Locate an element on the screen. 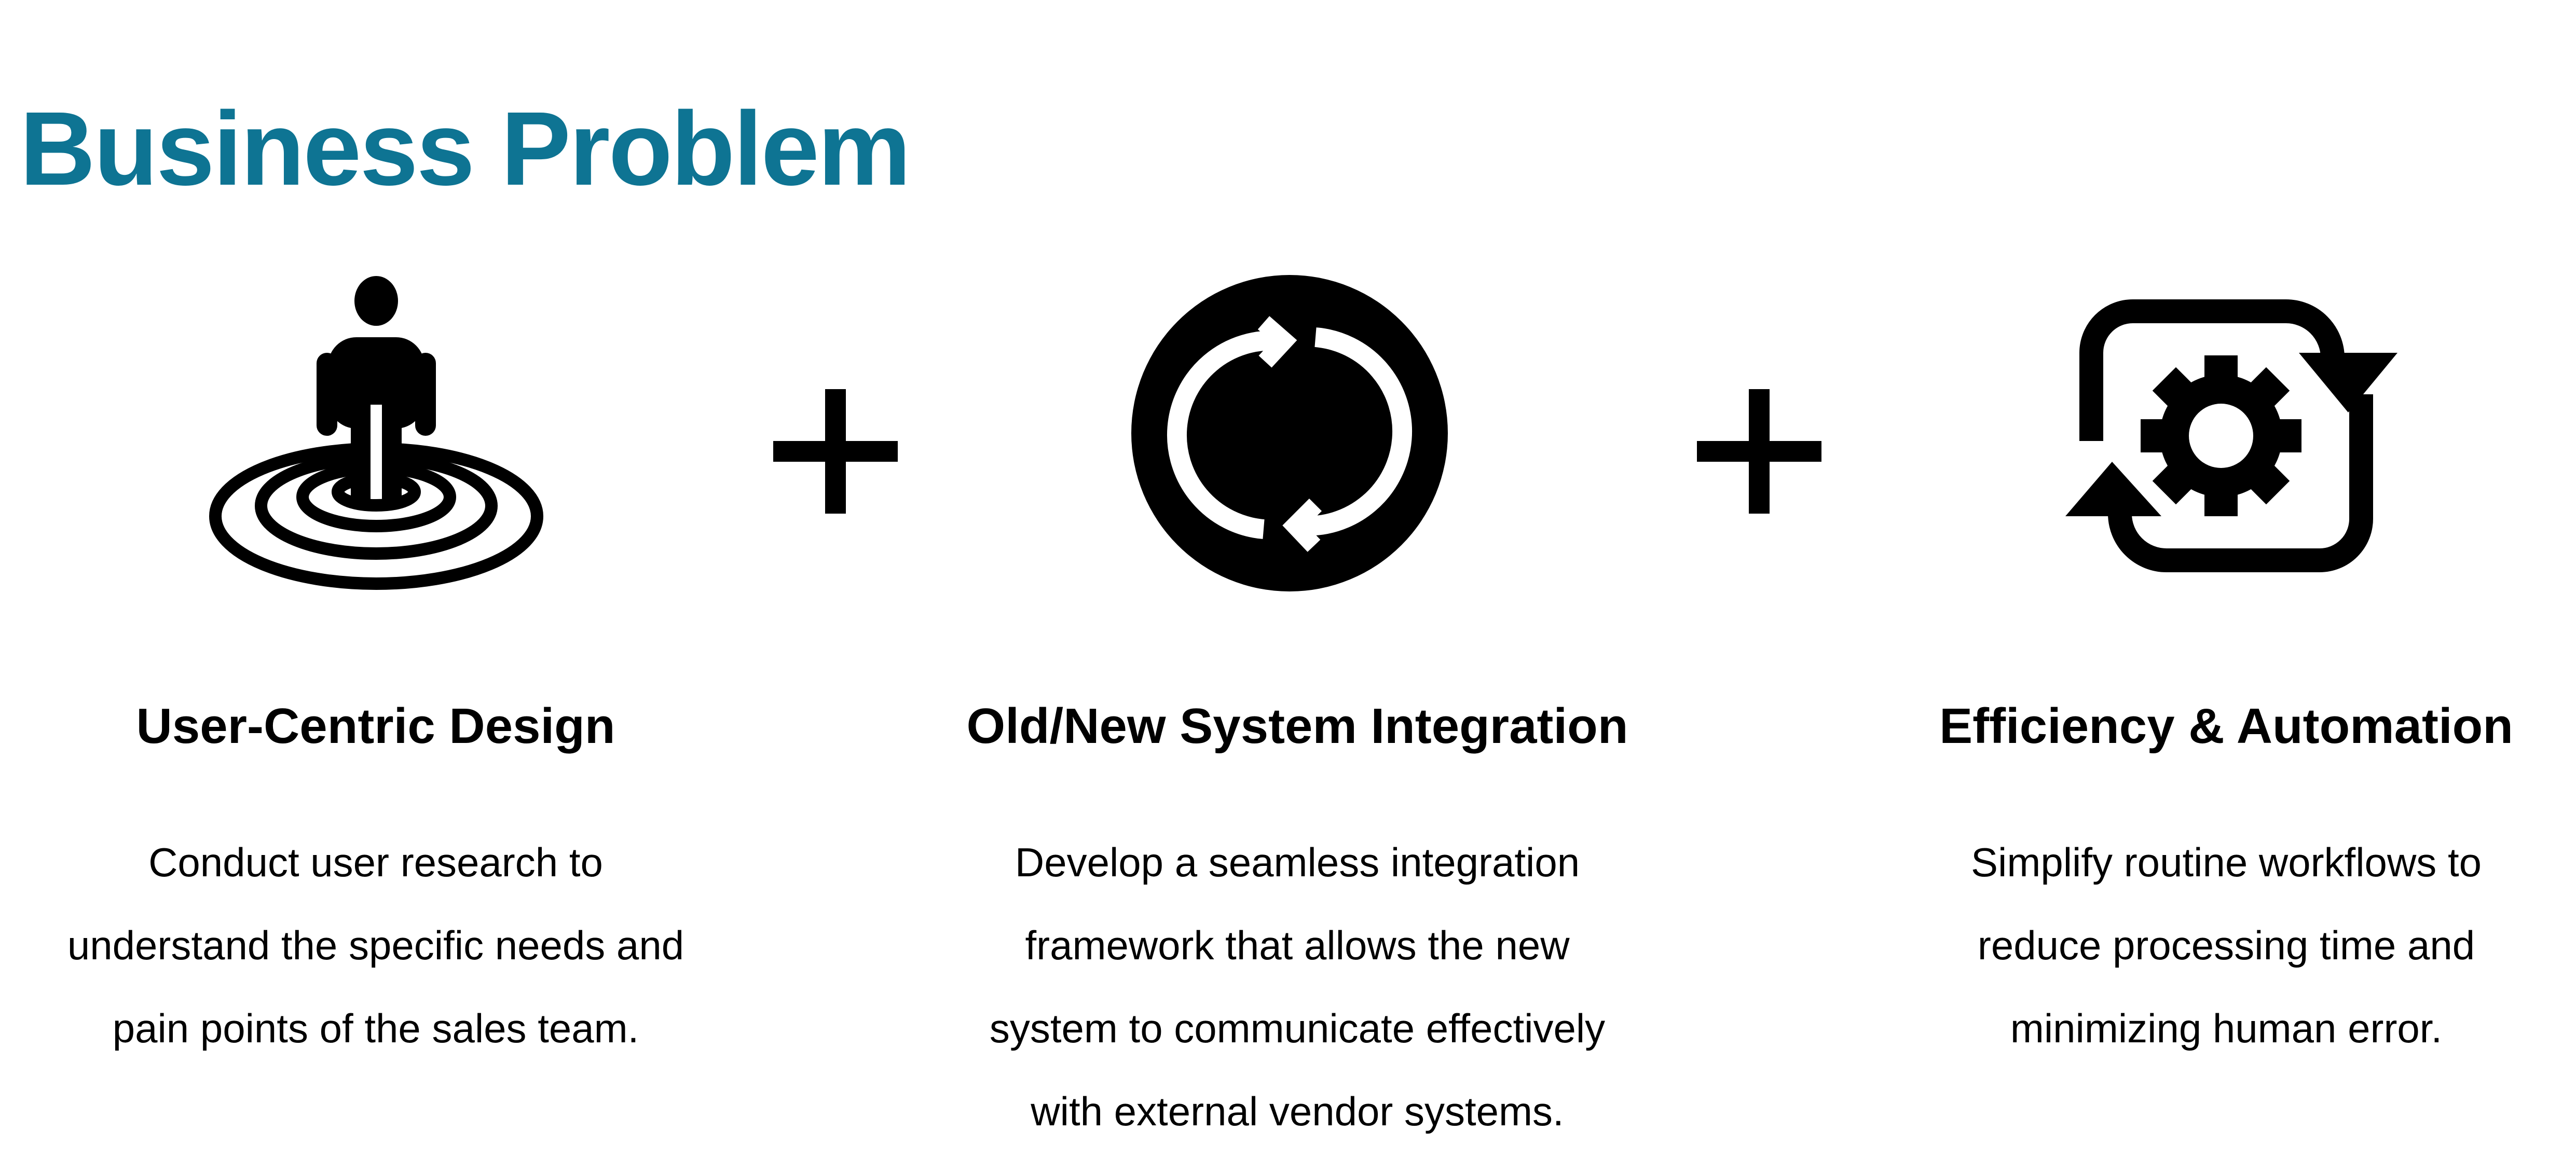  person-on-target-icon is located at coordinates (376, 433).